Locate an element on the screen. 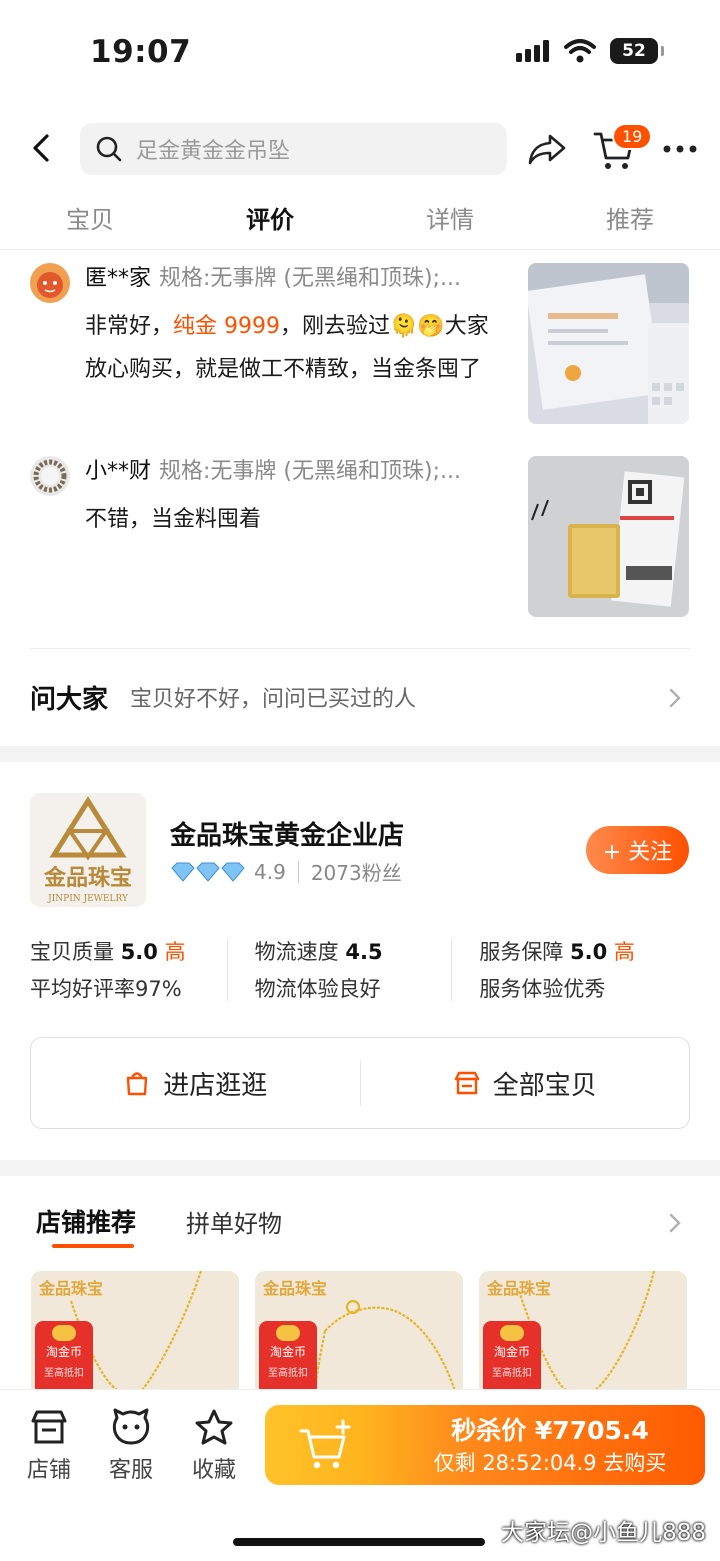  watermark: 大家坛@小鱼儿888 is located at coordinates (603, 1533).